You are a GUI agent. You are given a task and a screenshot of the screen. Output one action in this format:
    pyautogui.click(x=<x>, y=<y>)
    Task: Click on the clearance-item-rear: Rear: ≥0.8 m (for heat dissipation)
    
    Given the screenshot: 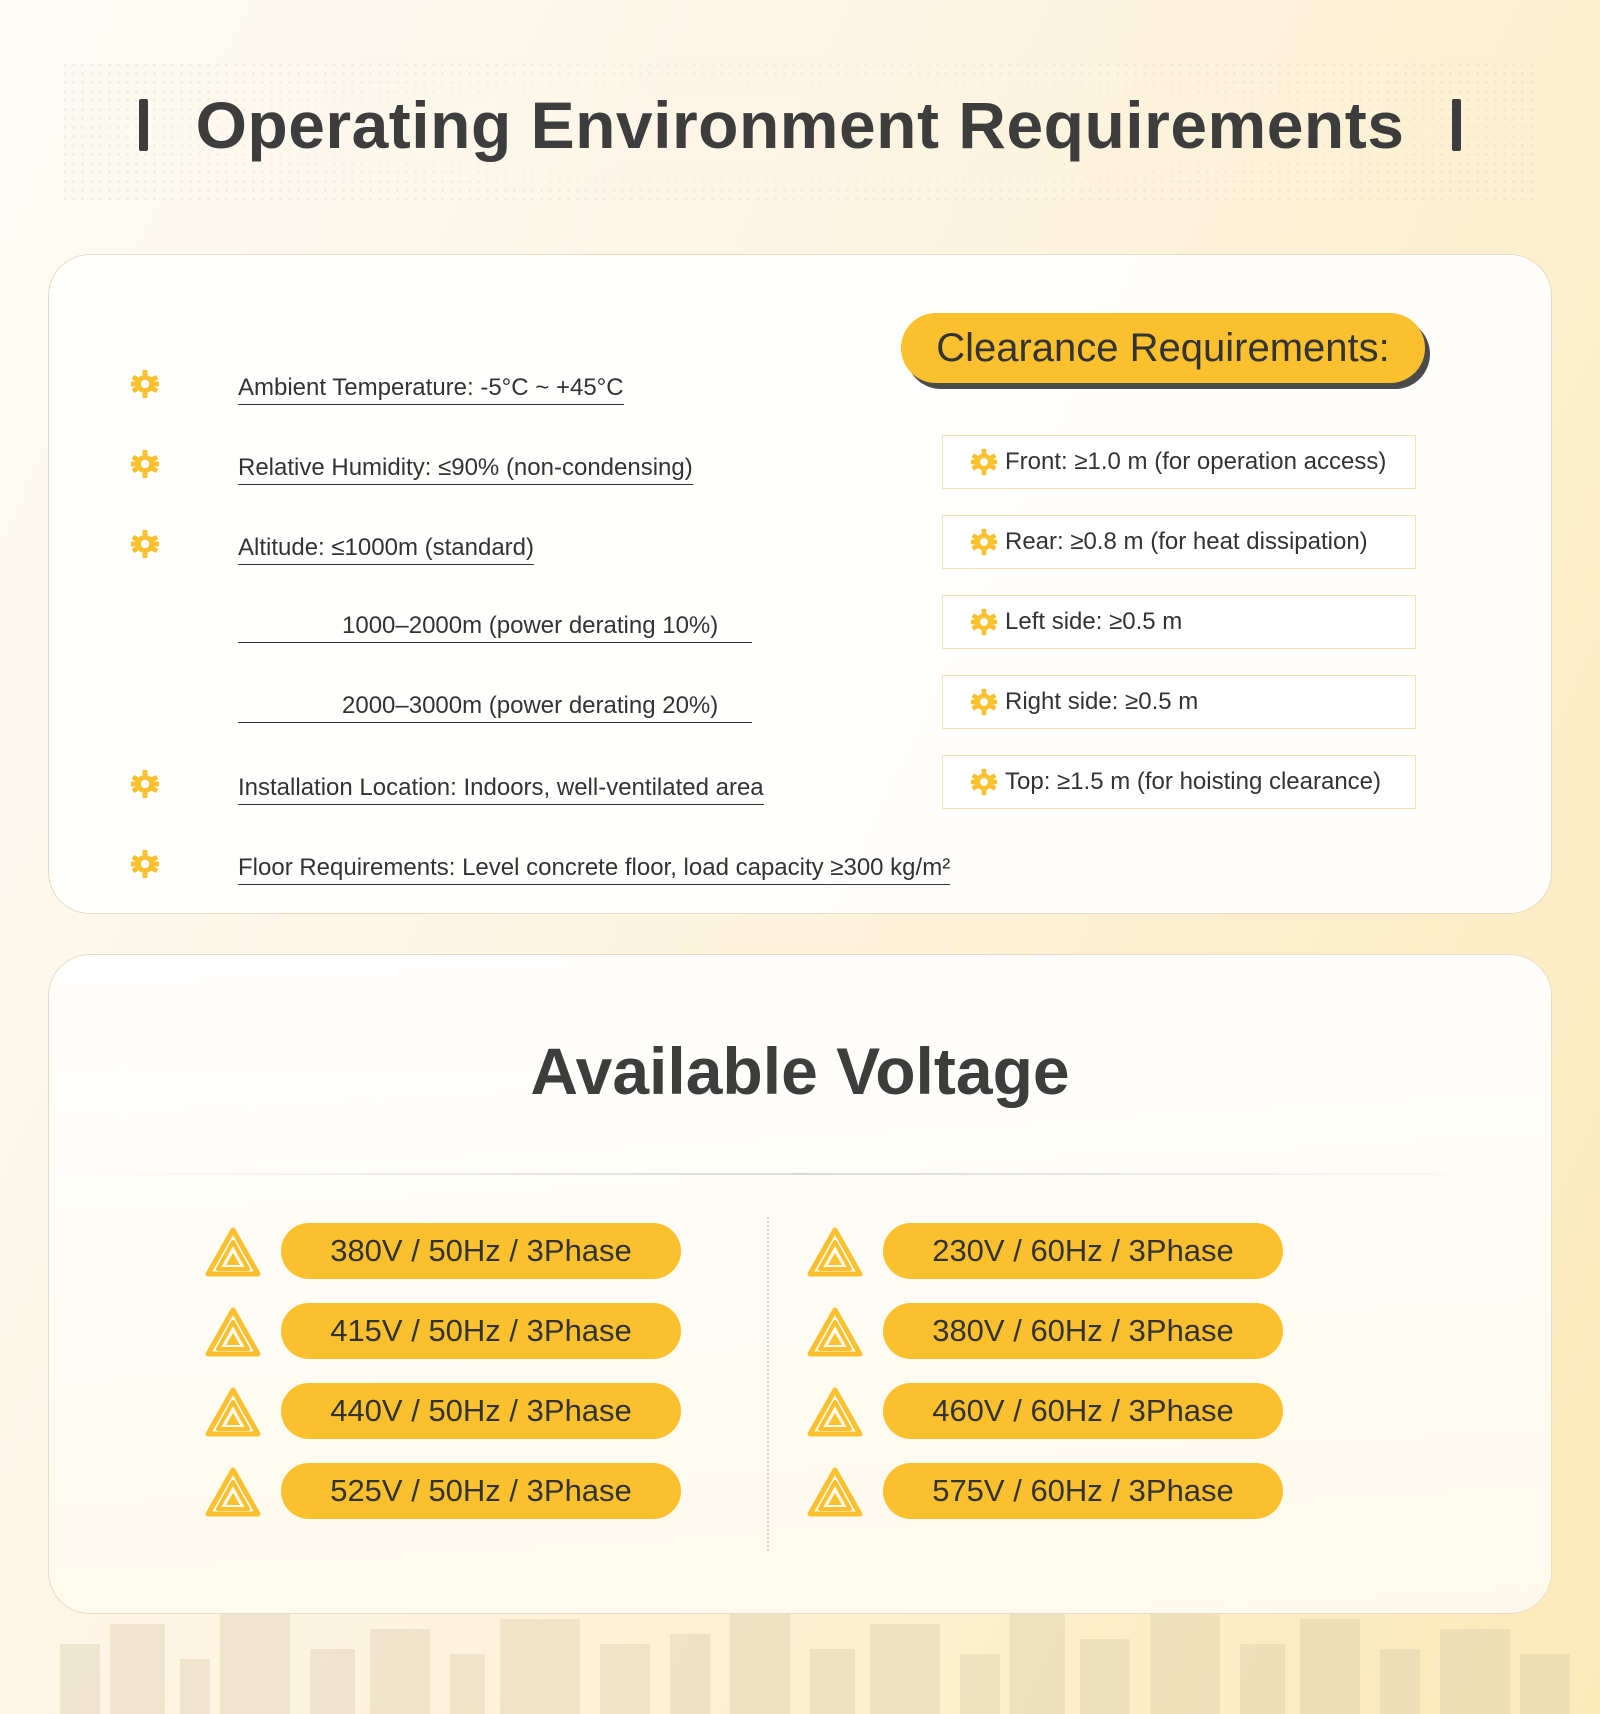 What is the action you would take?
    pyautogui.click(x=1179, y=542)
    